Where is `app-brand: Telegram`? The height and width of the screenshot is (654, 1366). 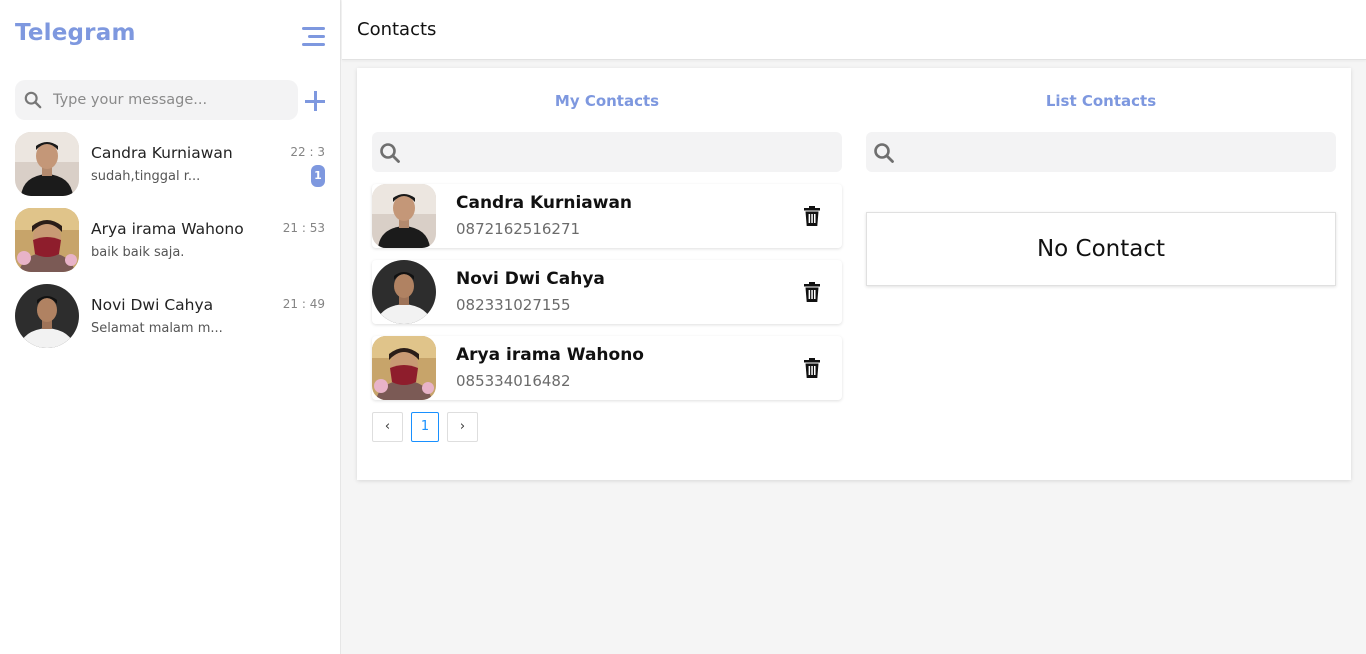
app-brand: Telegram is located at coordinates (75, 33).